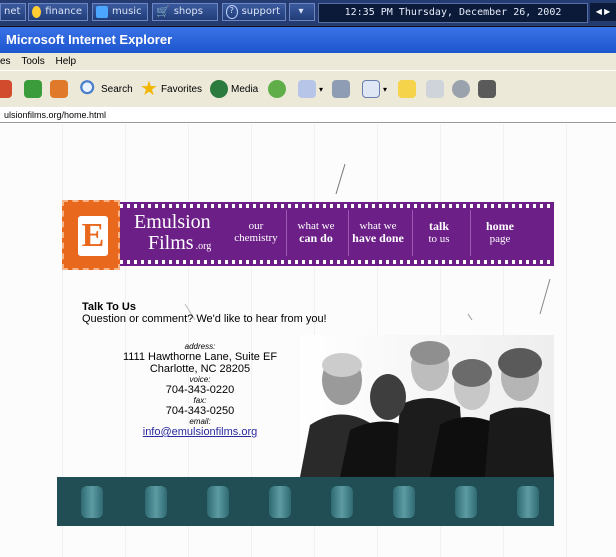  Describe the element at coordinates (127, 11) in the screenshot. I see `taskbar-item-label: music` at that location.